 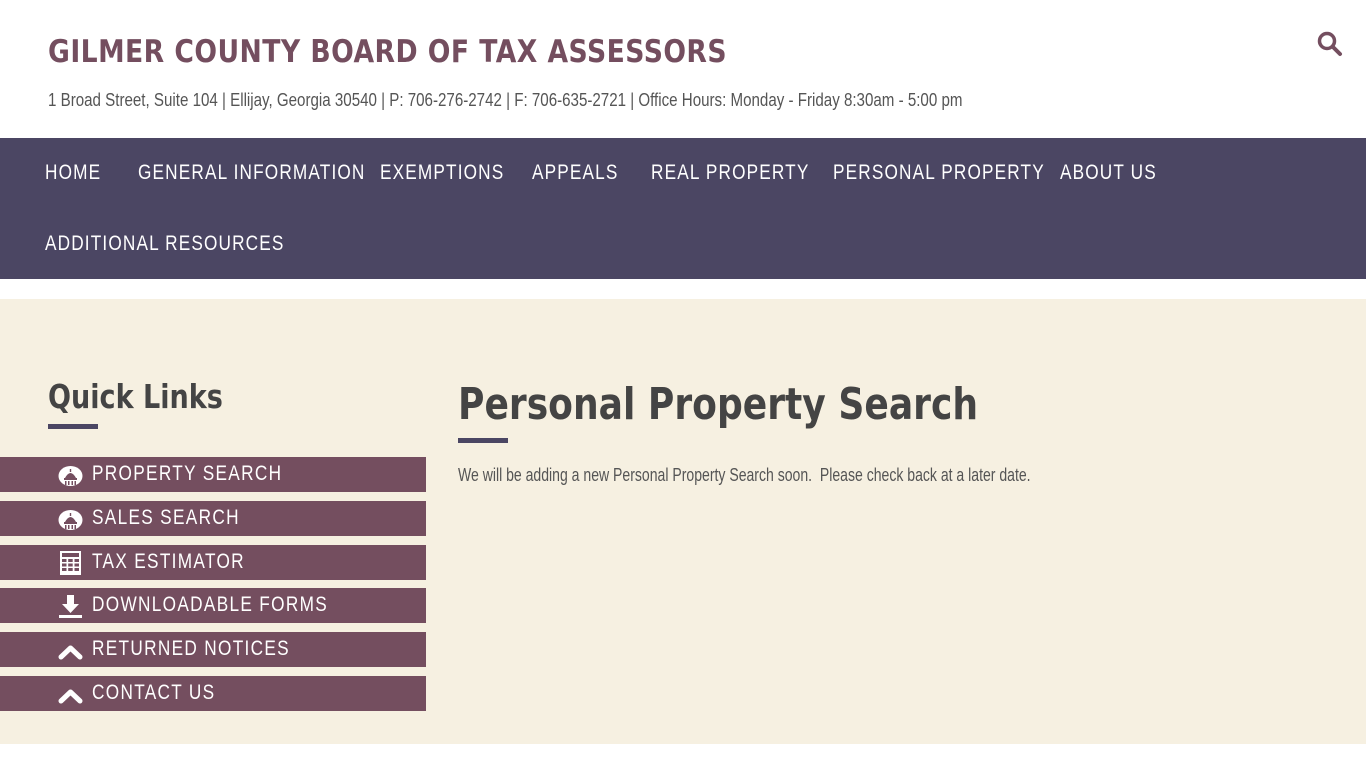 What do you see at coordinates (191, 648) in the screenshot?
I see `quick-link-label: RETURNED NOTICES` at bounding box center [191, 648].